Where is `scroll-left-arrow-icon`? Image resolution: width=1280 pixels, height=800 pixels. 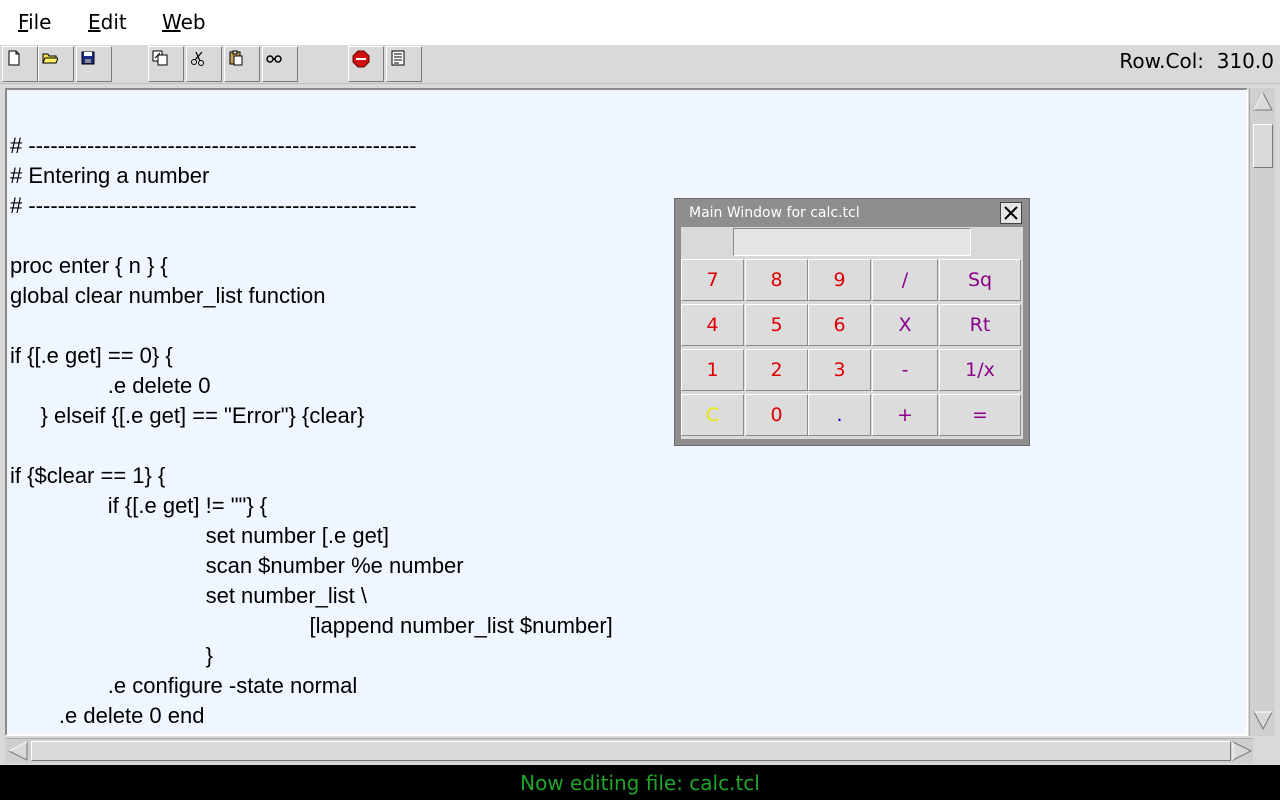
scroll-left-arrow-icon is located at coordinates (18, 751).